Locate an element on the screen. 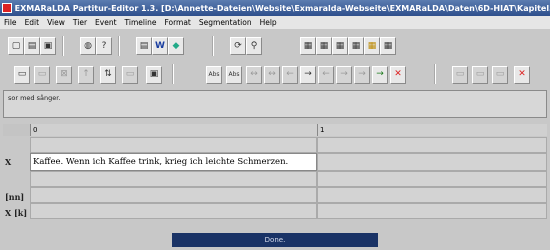 Image resolution: width=550 pixels, height=250 pixels. tier-settings-icon: ▣ is located at coordinates (154, 74).